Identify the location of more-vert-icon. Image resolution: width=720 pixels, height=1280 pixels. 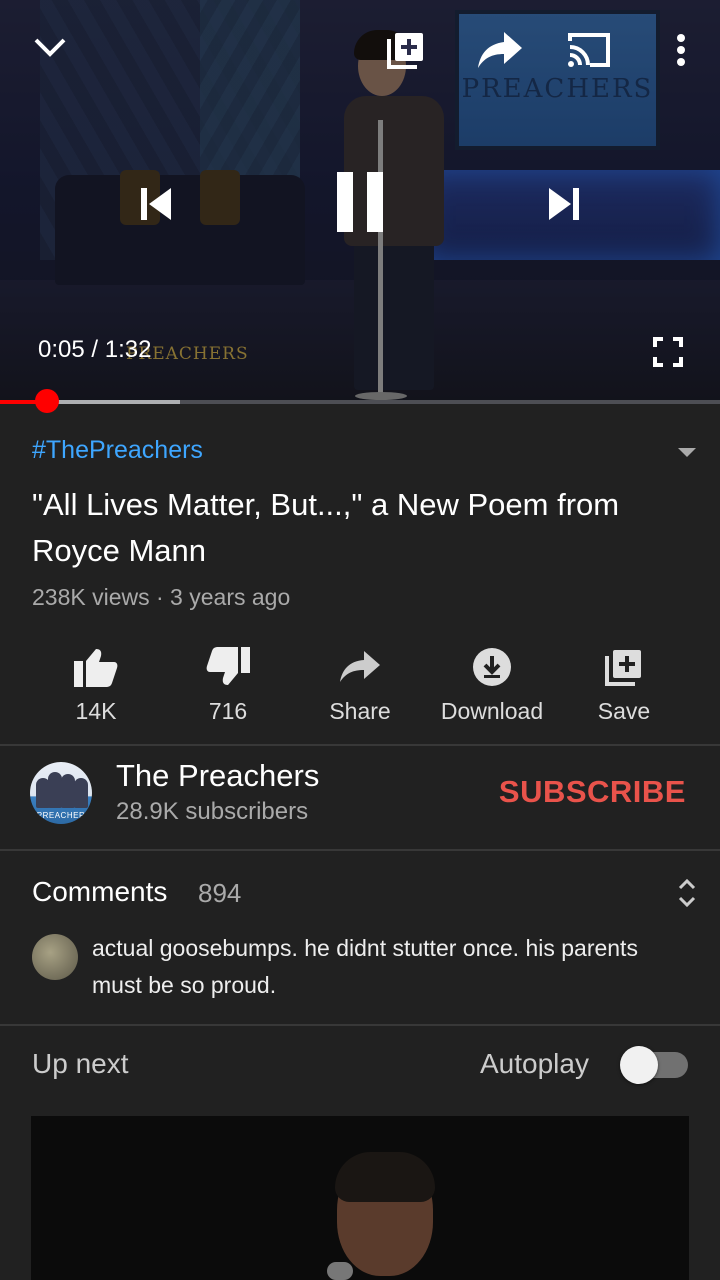
(681, 50).